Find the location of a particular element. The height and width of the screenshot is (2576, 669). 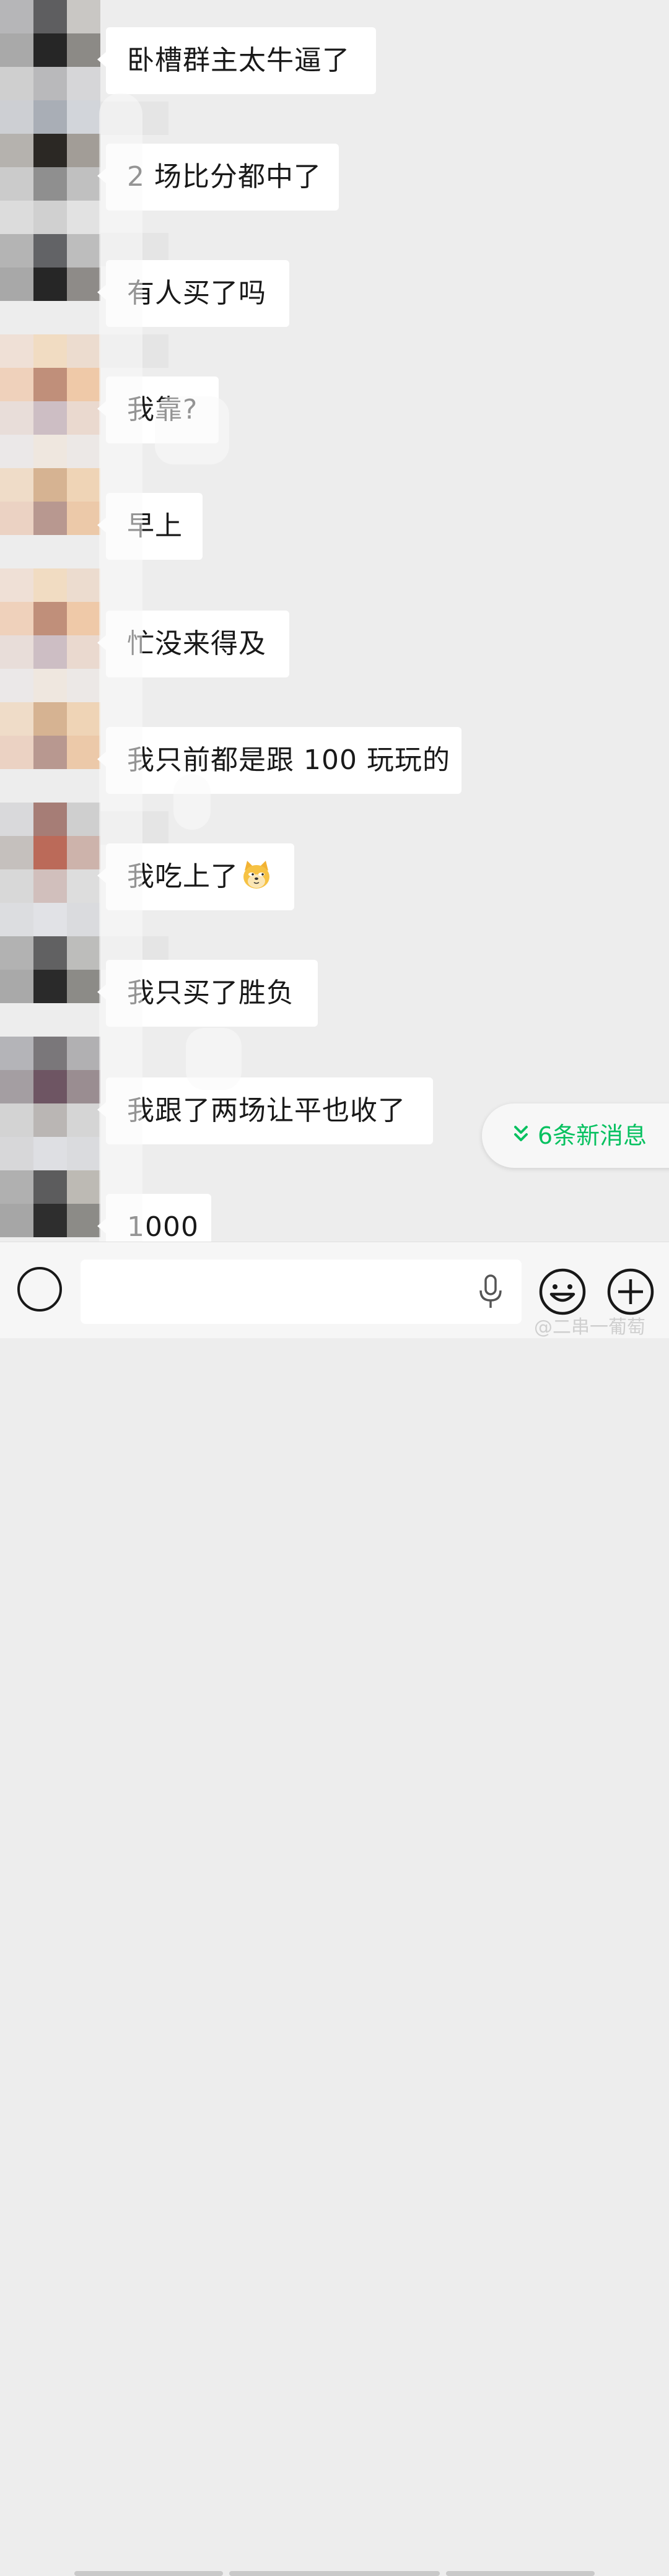

message-text: 2 场比分都中了 is located at coordinates (224, 177).